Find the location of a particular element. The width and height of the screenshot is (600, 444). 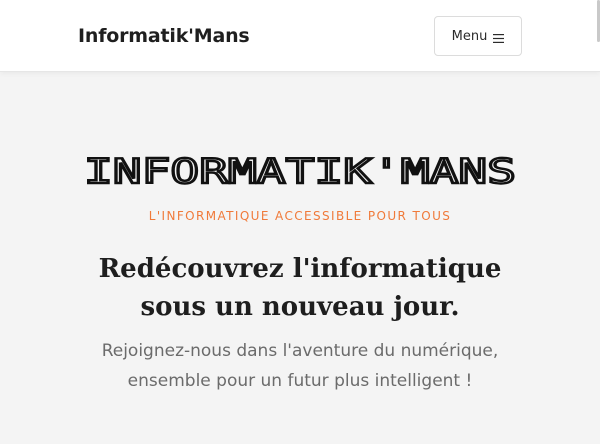

site-logo: INFORMATIK'MANS is located at coordinates (300, 172).